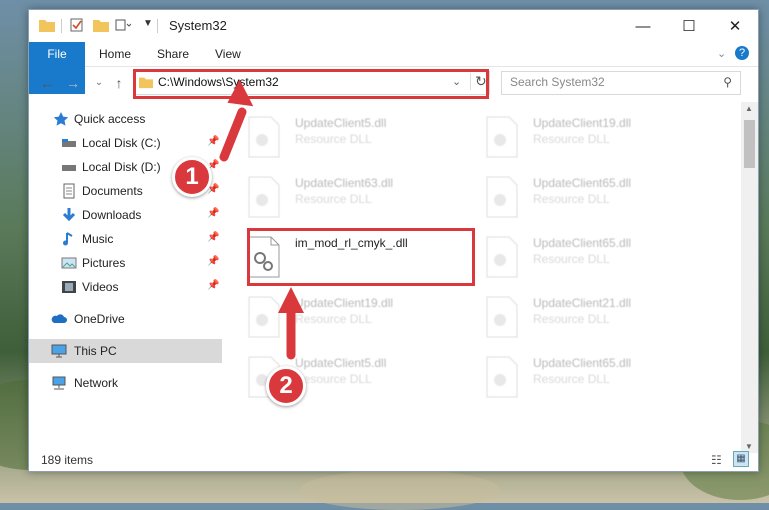 This screenshot has width=769, height=510. What do you see at coordinates (69, 263) in the screenshot?
I see `pictures-icon` at bounding box center [69, 263].